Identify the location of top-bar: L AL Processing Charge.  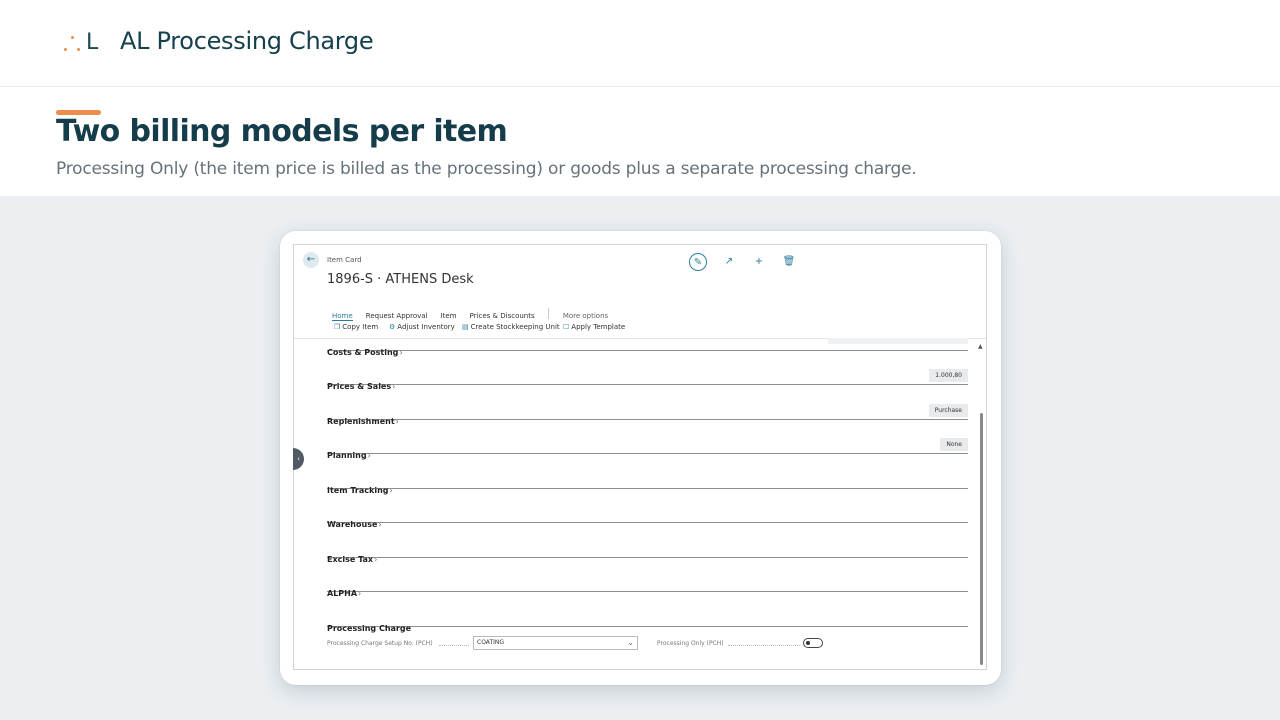
(640, 43).